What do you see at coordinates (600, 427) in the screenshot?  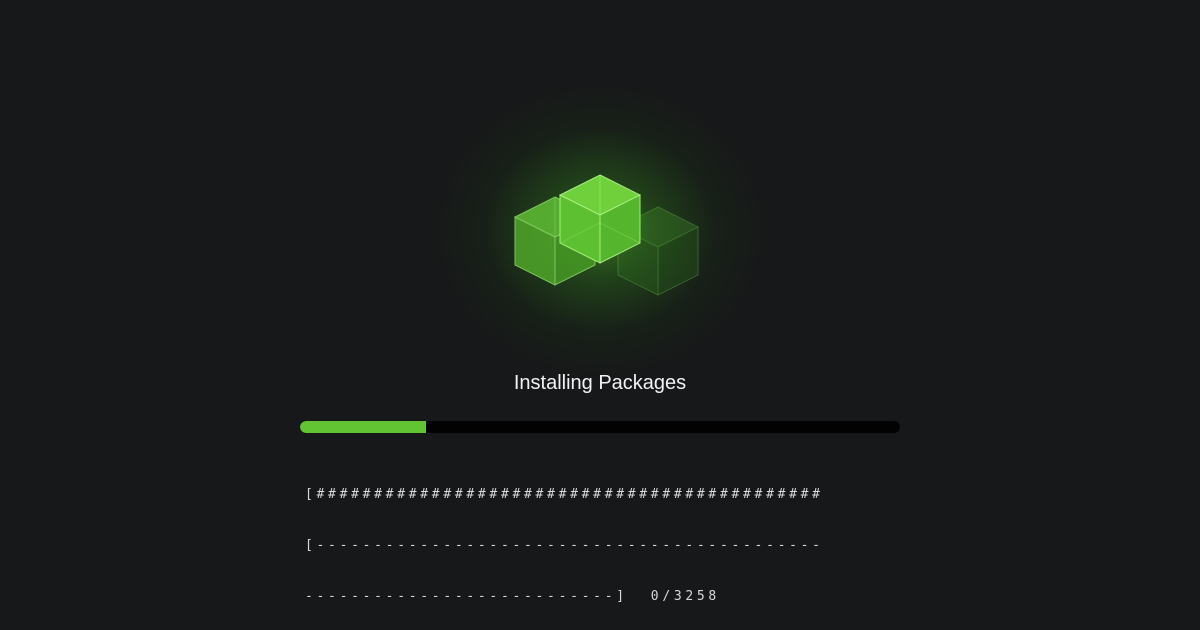 I see `progress-bar` at bounding box center [600, 427].